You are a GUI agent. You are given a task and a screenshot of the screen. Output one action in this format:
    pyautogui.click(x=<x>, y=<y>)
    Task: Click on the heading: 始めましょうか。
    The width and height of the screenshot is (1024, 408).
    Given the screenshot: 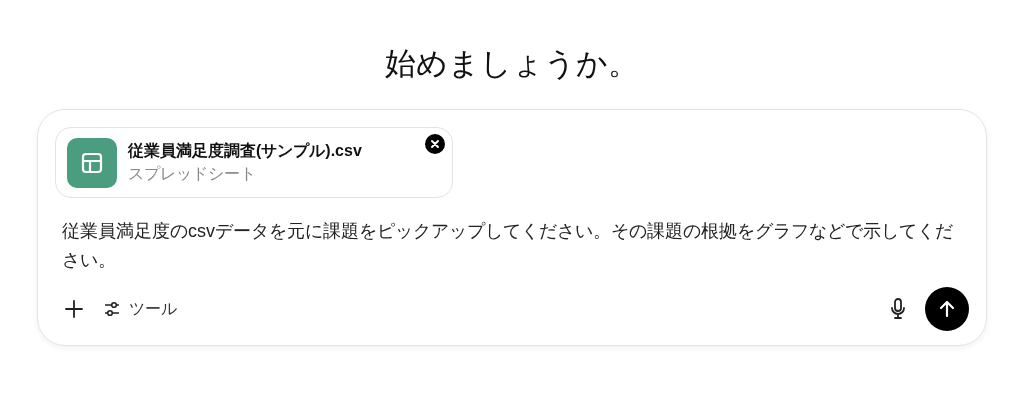 What is the action you would take?
    pyautogui.click(x=512, y=64)
    